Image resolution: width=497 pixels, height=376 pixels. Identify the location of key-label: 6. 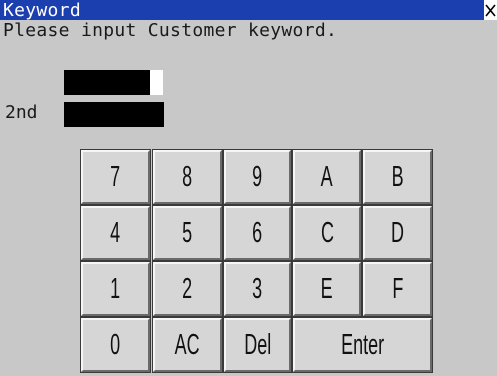
(257, 232).